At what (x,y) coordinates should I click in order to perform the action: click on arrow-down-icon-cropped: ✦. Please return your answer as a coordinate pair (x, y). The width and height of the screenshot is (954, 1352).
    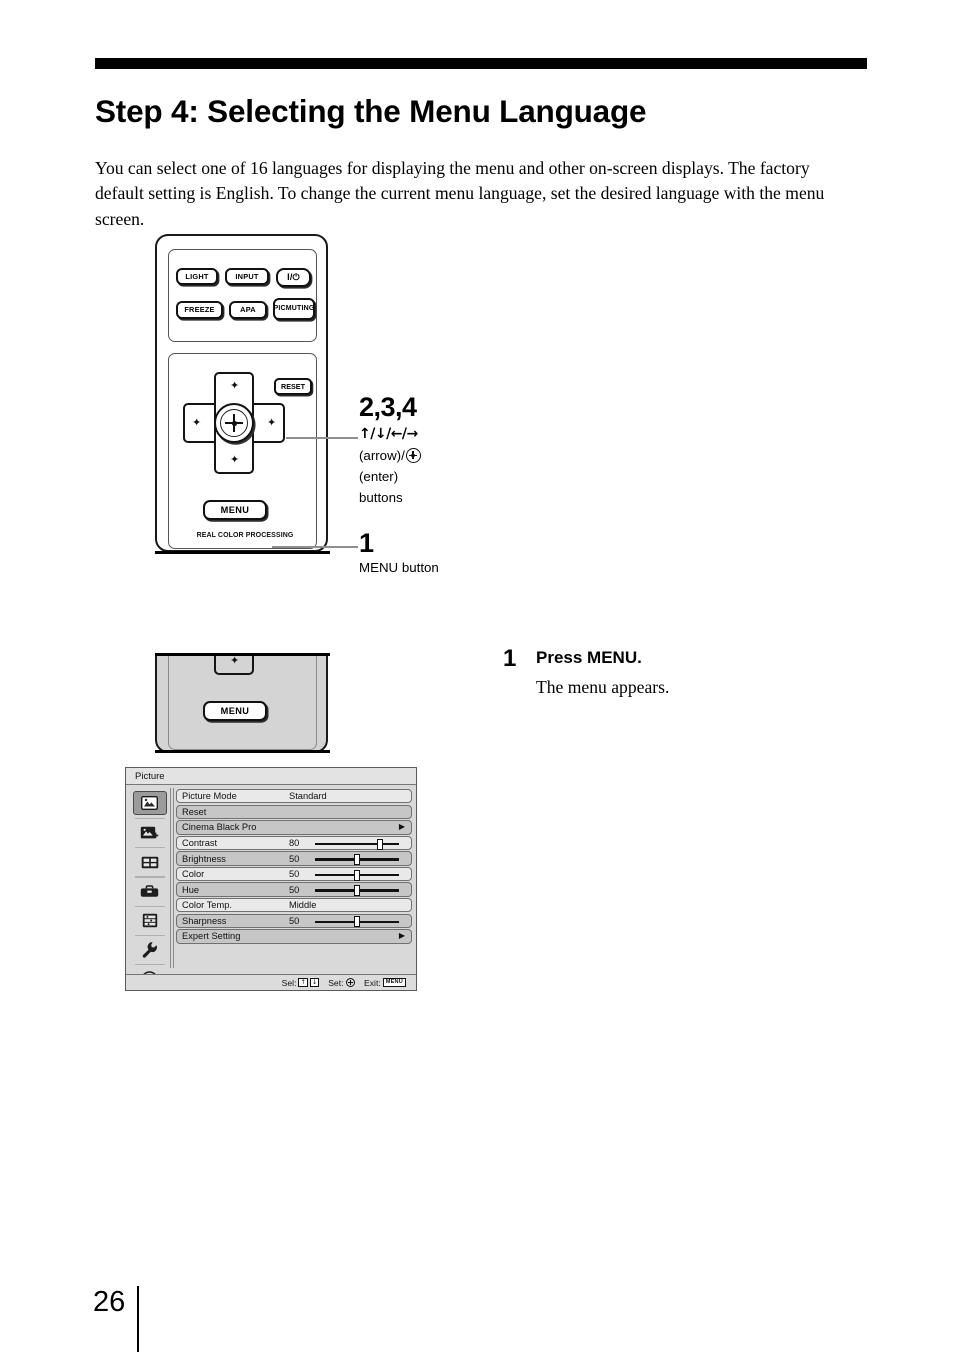
    Looking at the image, I should click on (234, 660).